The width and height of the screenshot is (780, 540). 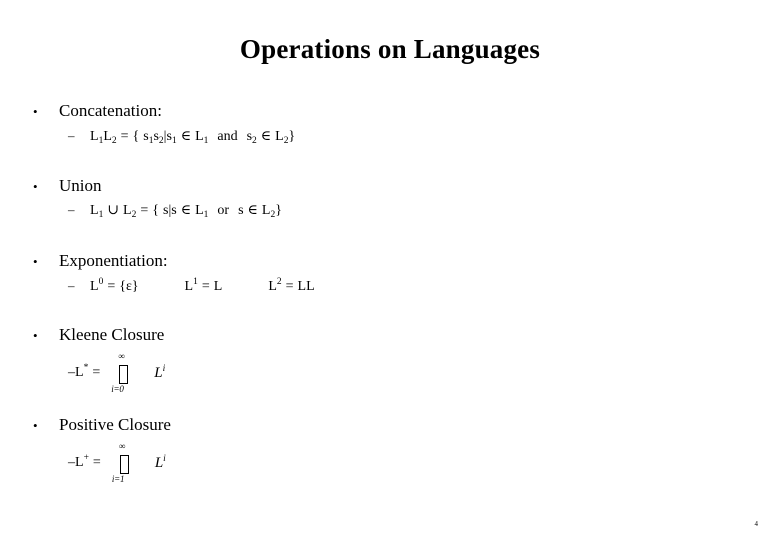 I want to click on operator-term-positive: Li, so click(x=160, y=462).